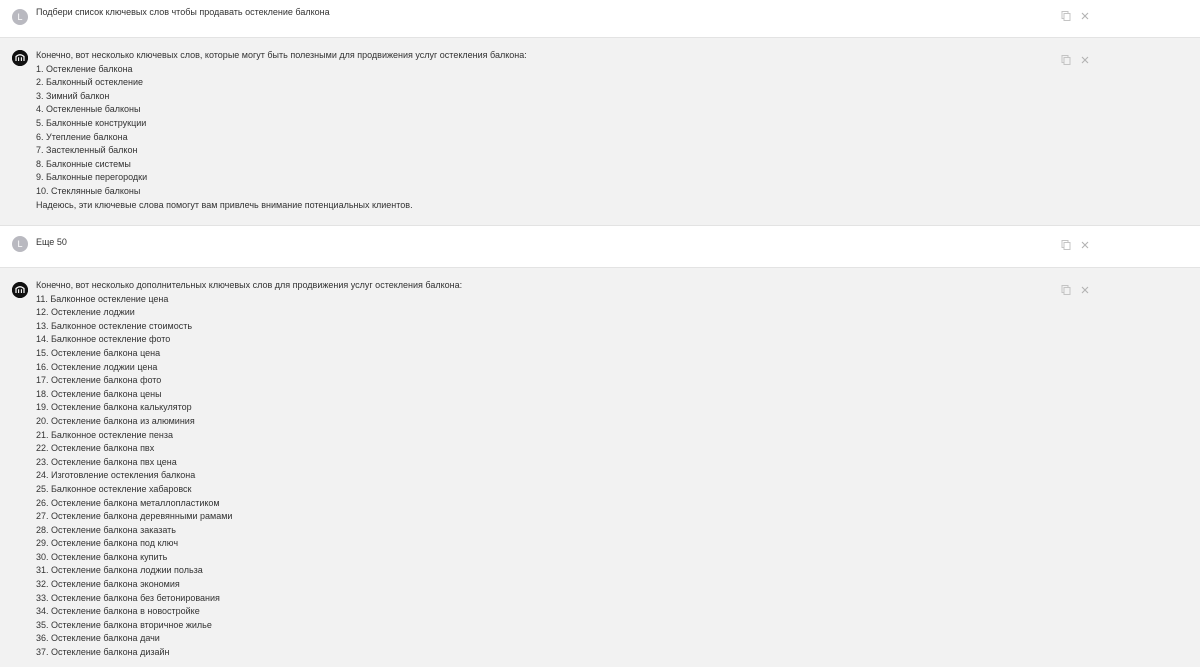 This screenshot has width=1200, height=667. Describe the element at coordinates (128, 597) in the screenshot. I see `list-item: 33. Остекление балкона без бетонирования` at that location.